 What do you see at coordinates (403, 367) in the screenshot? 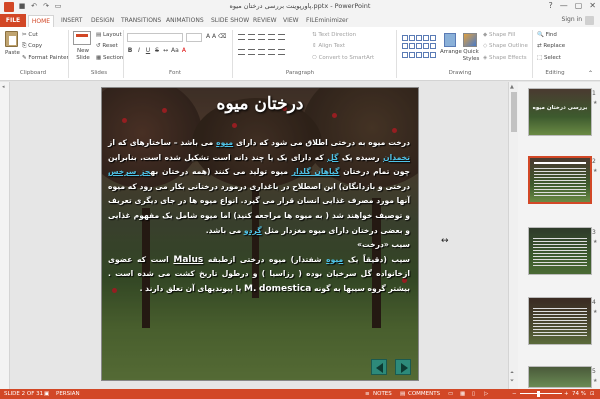
I see `next-slide-button` at bounding box center [403, 367].